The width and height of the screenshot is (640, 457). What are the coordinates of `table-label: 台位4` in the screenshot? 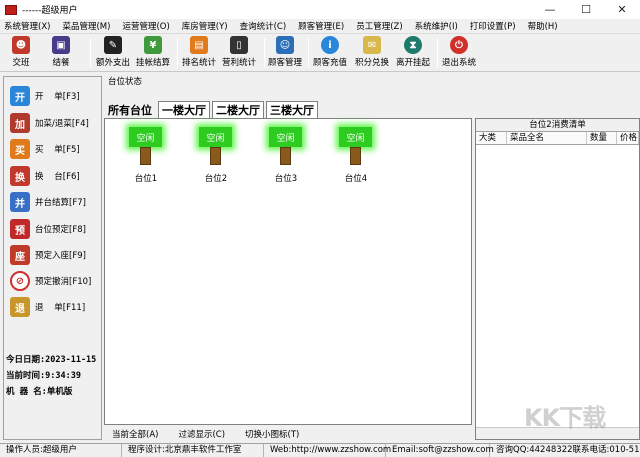 It's located at (356, 179).